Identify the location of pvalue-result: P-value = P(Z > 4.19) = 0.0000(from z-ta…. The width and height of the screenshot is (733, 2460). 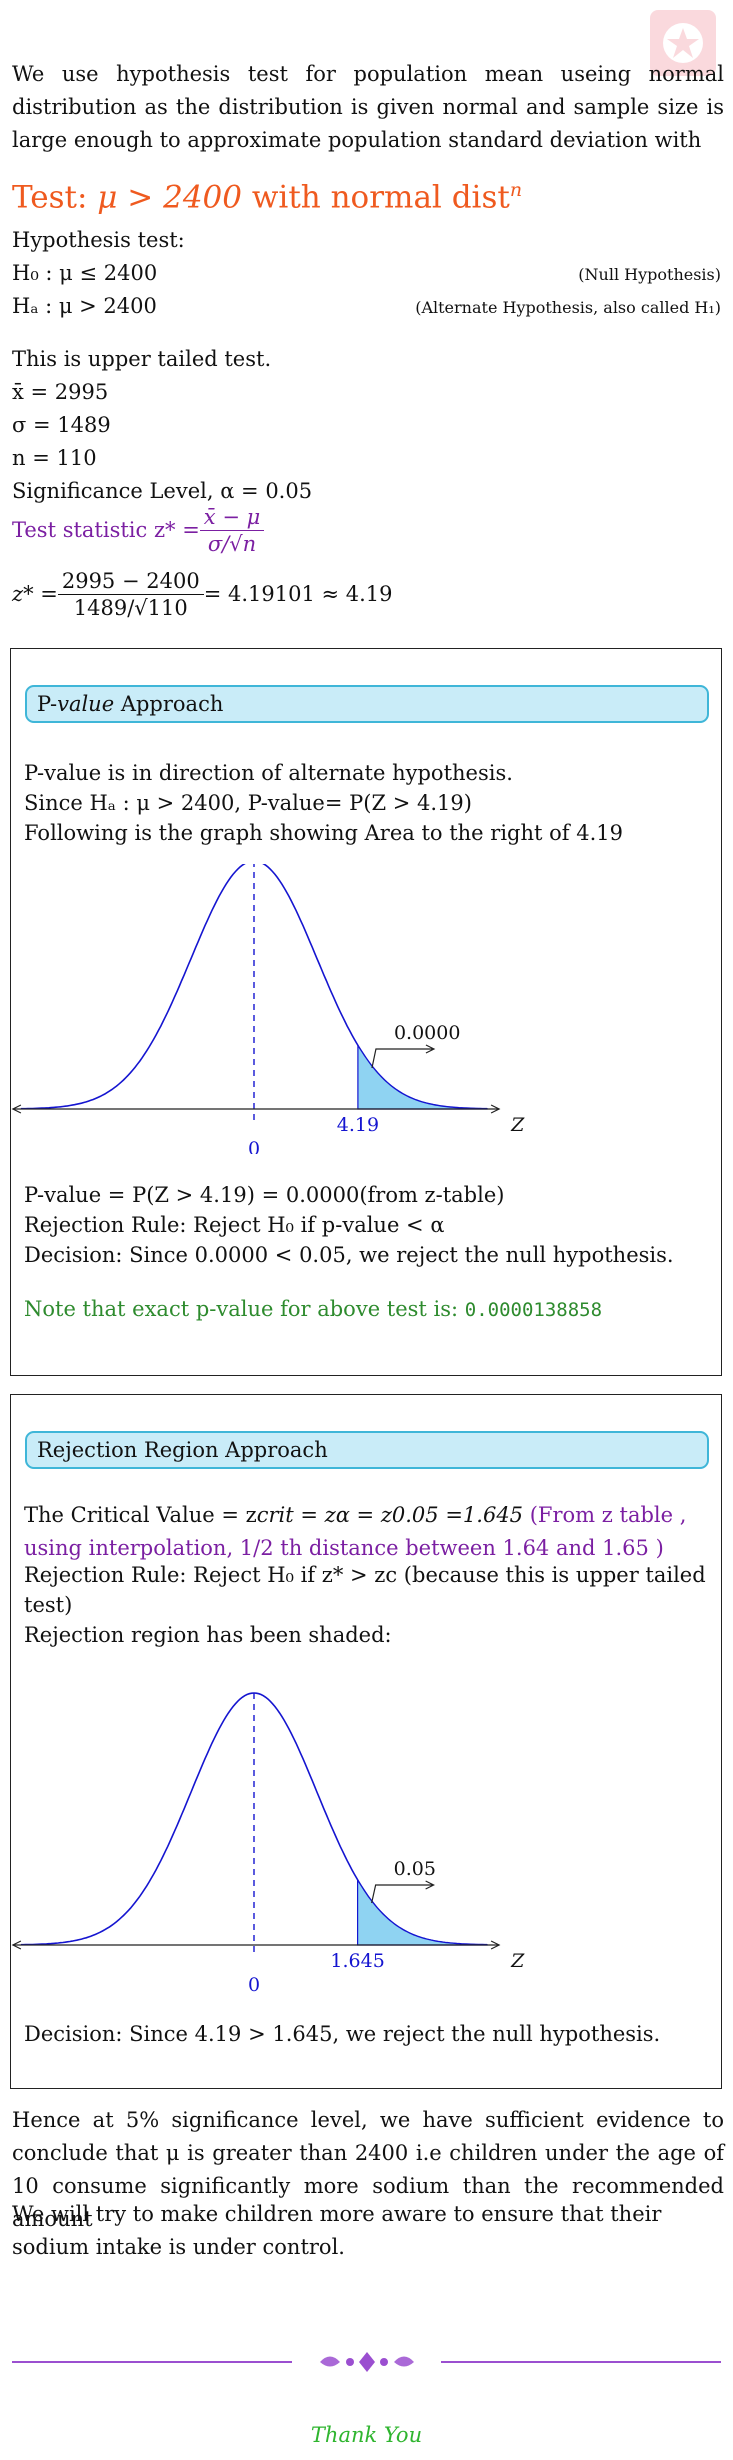
(264, 1195).